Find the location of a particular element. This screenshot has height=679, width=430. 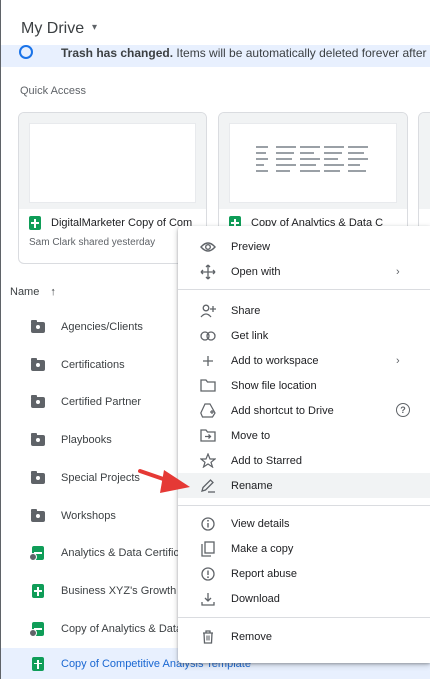

menu-item-download: Download is located at coordinates (304, 598).